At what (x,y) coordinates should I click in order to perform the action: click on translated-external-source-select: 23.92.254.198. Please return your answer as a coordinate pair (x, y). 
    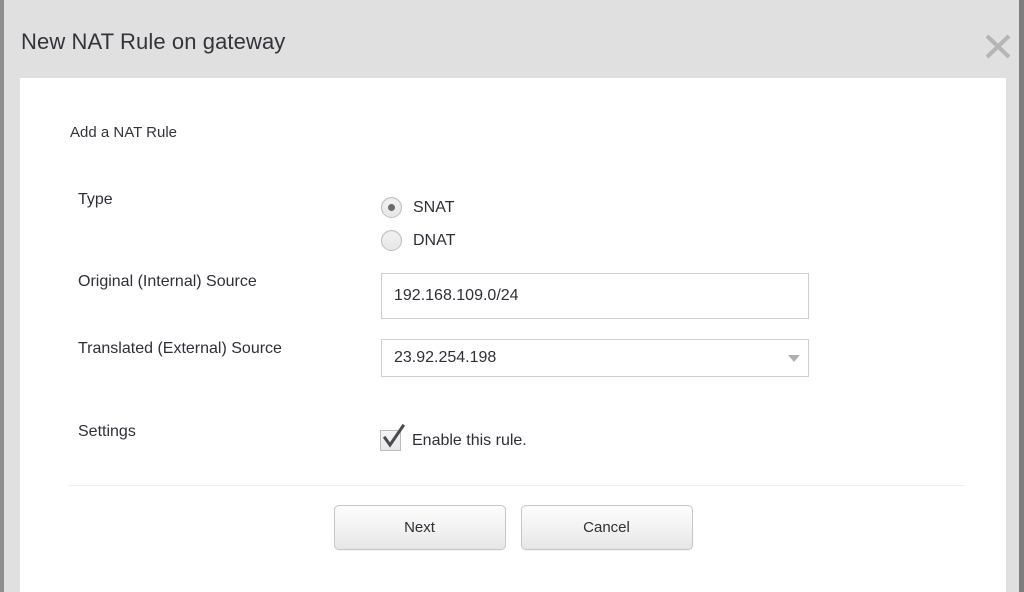
    Looking at the image, I should click on (595, 358).